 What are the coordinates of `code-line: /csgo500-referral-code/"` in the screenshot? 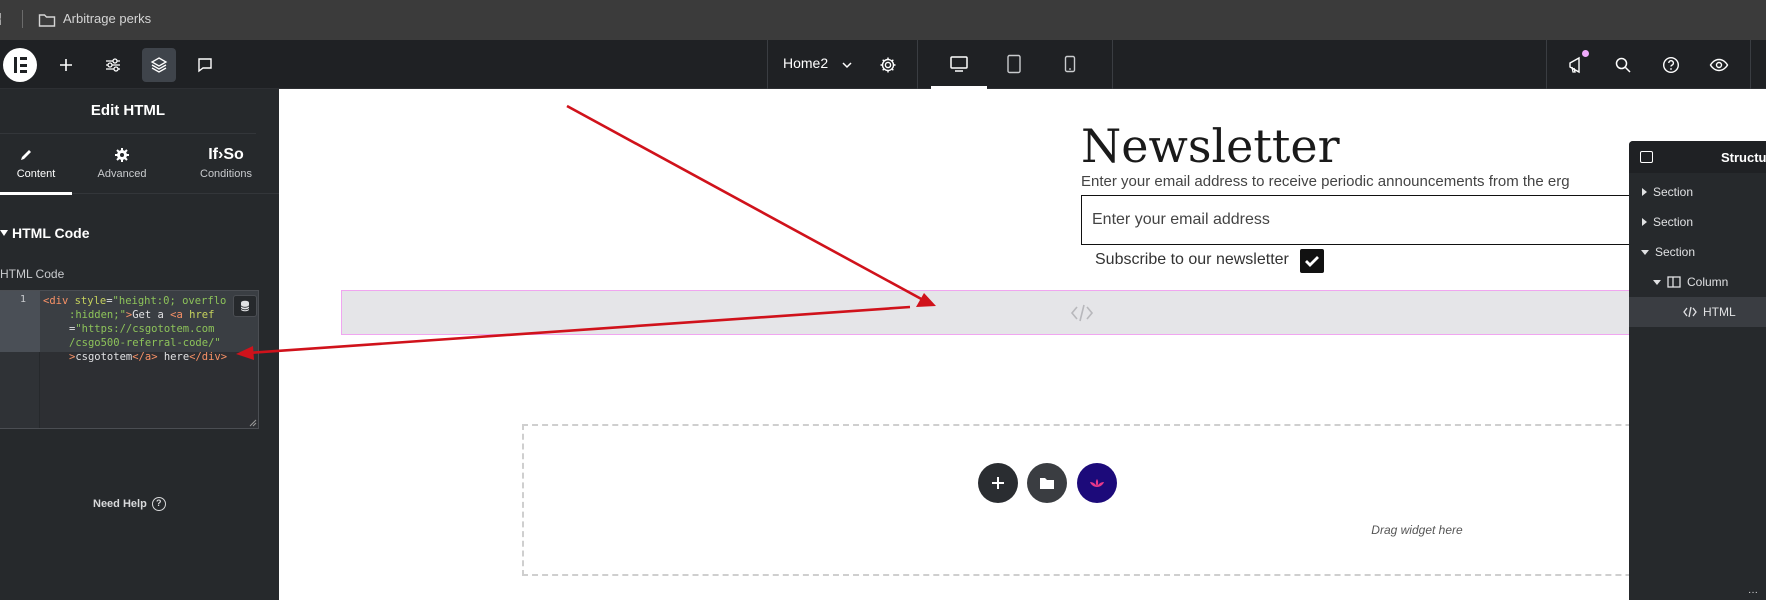 It's located at (135, 343).